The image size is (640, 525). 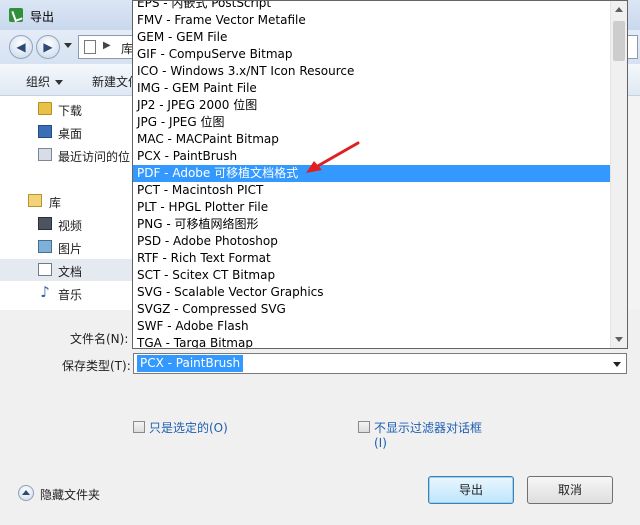 I want to click on nav-item-videos: 视频, so click(x=67, y=224).